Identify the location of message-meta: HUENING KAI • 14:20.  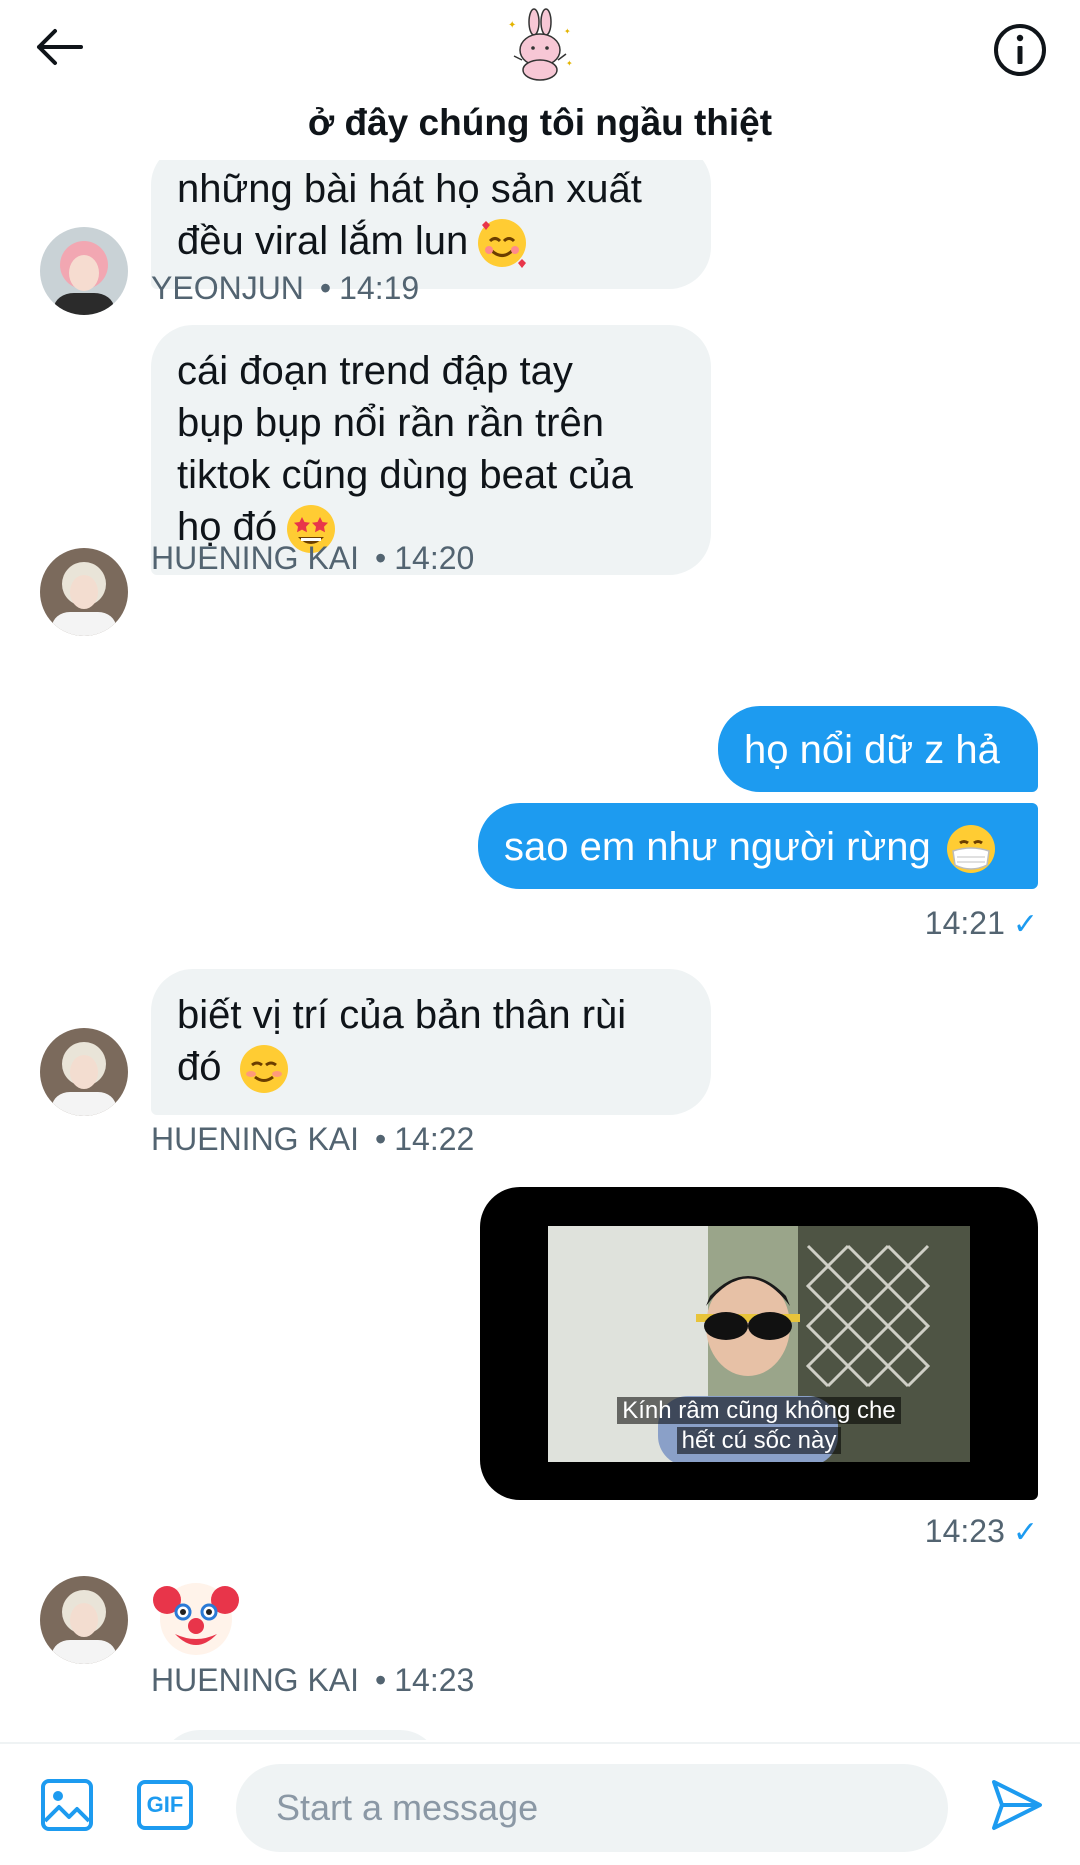
(313, 558).